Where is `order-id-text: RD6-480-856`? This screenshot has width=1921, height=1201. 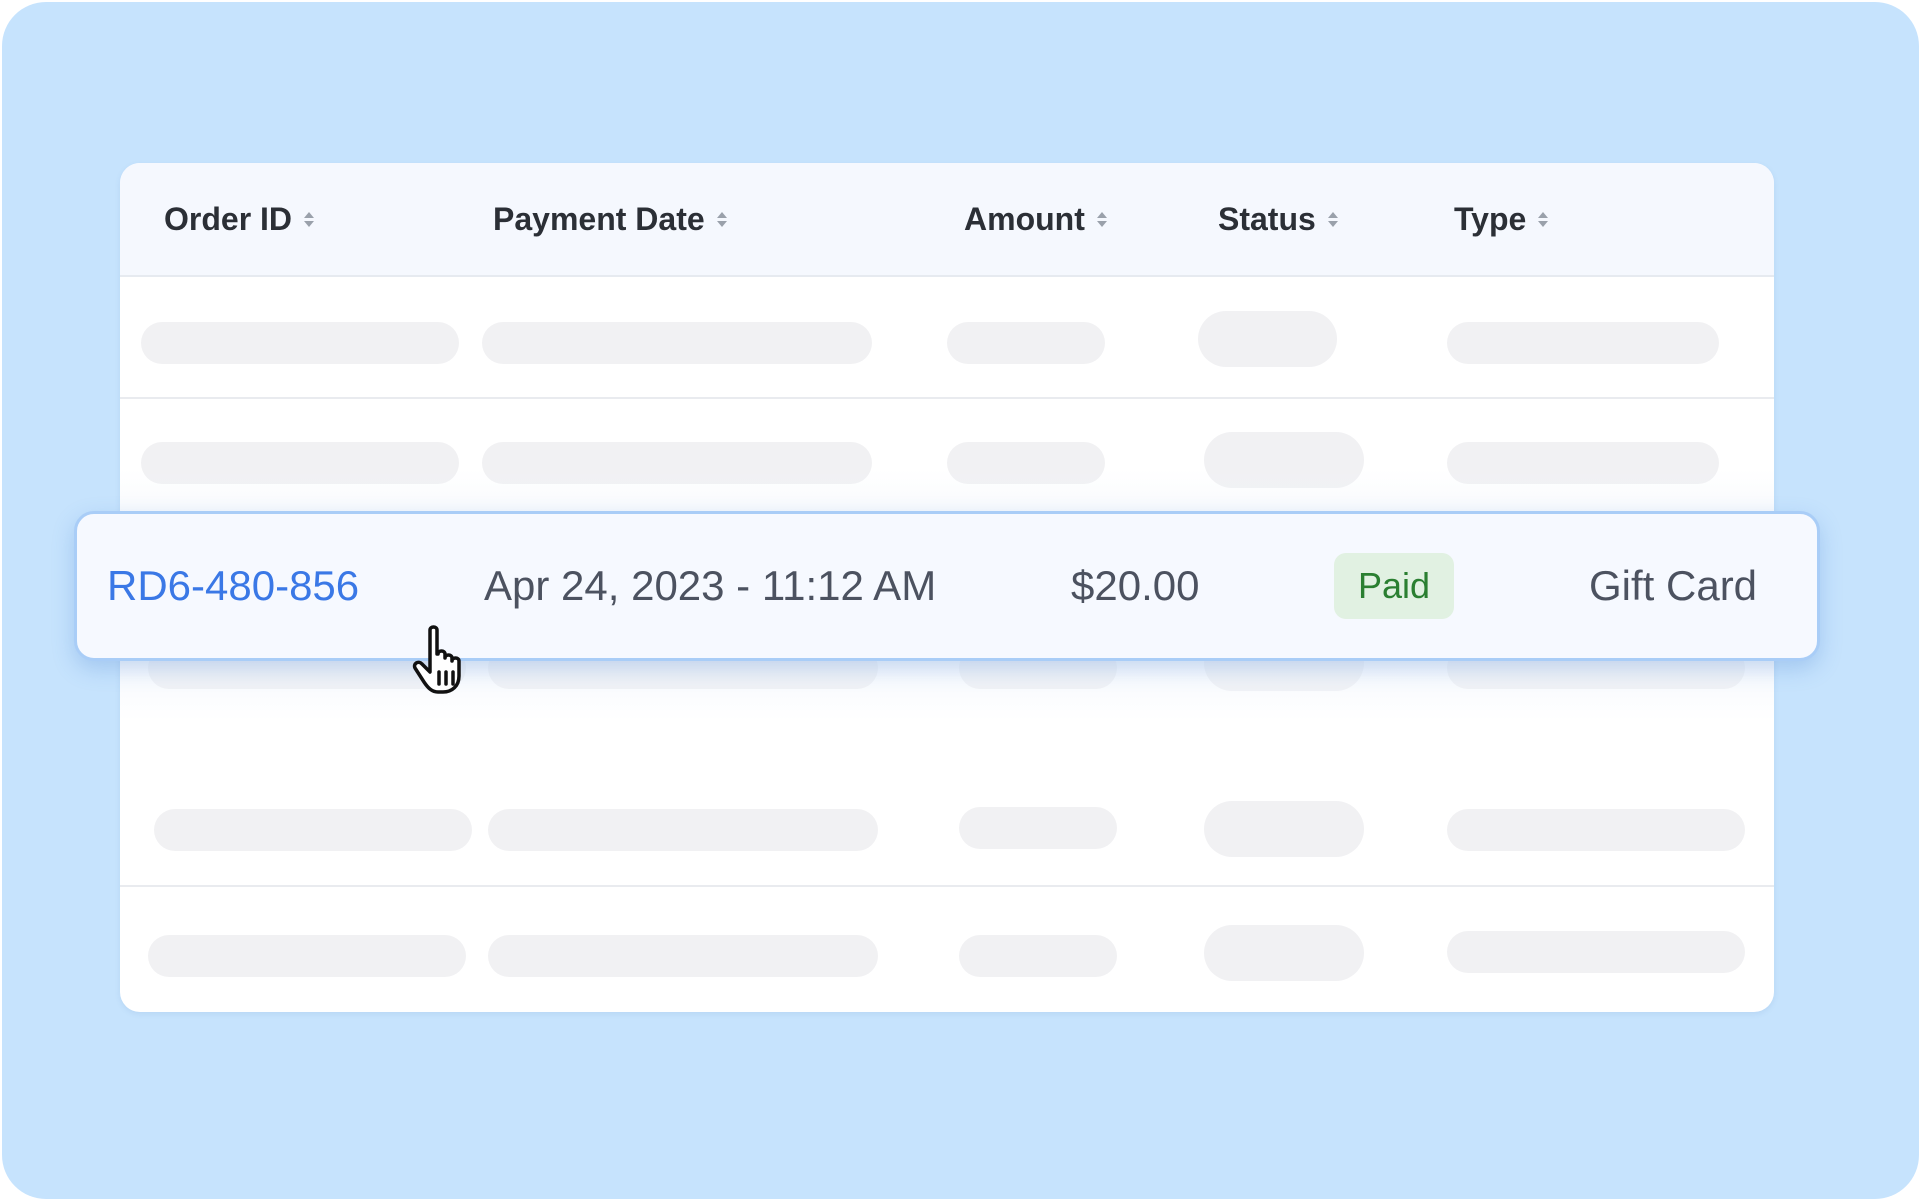
order-id-text: RD6-480-856 is located at coordinates (233, 586).